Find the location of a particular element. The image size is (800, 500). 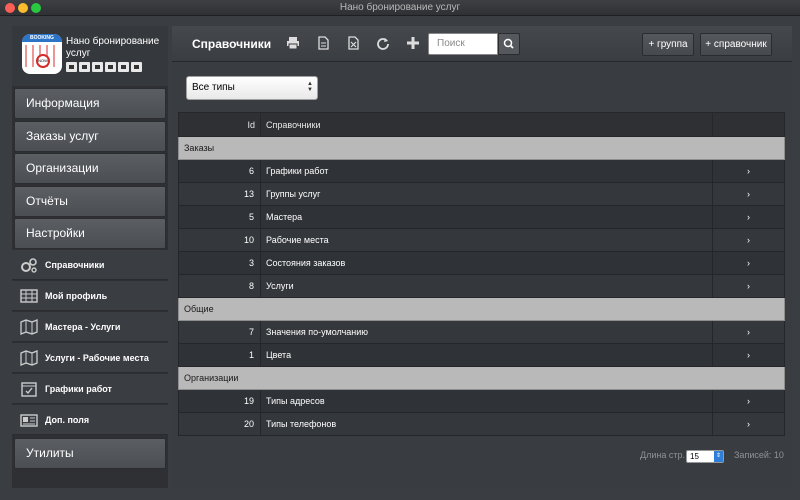

column-name: Справочники is located at coordinates (486, 124).